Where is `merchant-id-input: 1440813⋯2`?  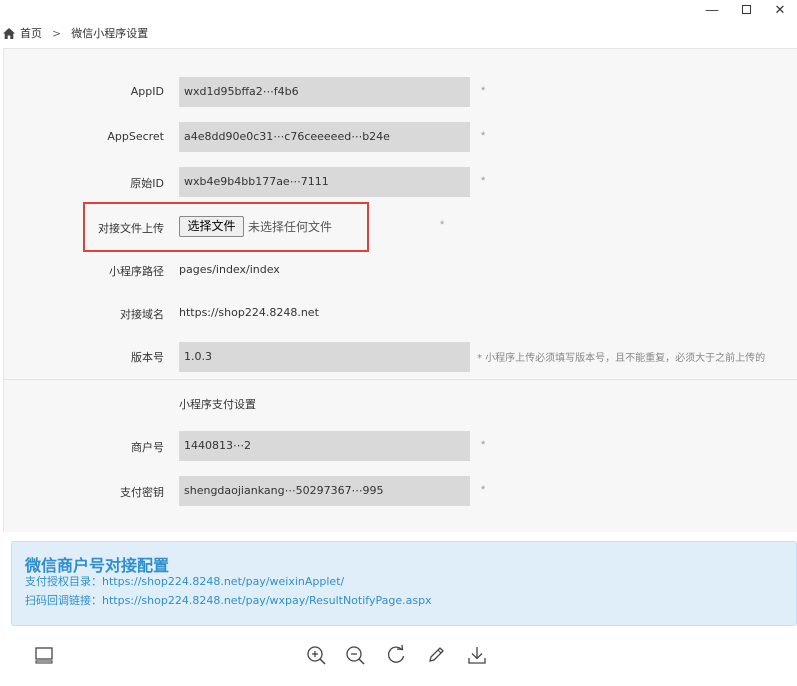 merchant-id-input: 1440813⋯2 is located at coordinates (324, 446).